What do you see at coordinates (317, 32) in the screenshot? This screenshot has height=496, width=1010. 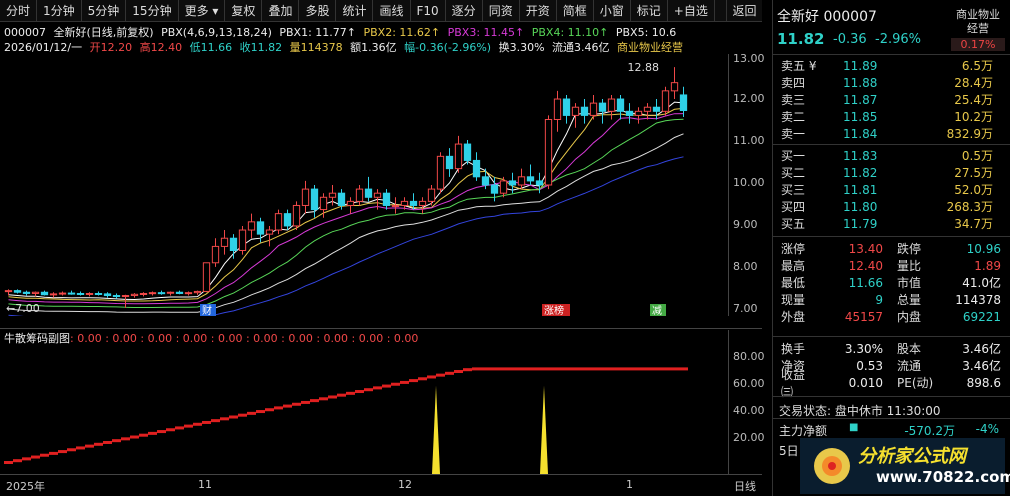 I see `pbx1: PBX1: 11.77↑` at bounding box center [317, 32].